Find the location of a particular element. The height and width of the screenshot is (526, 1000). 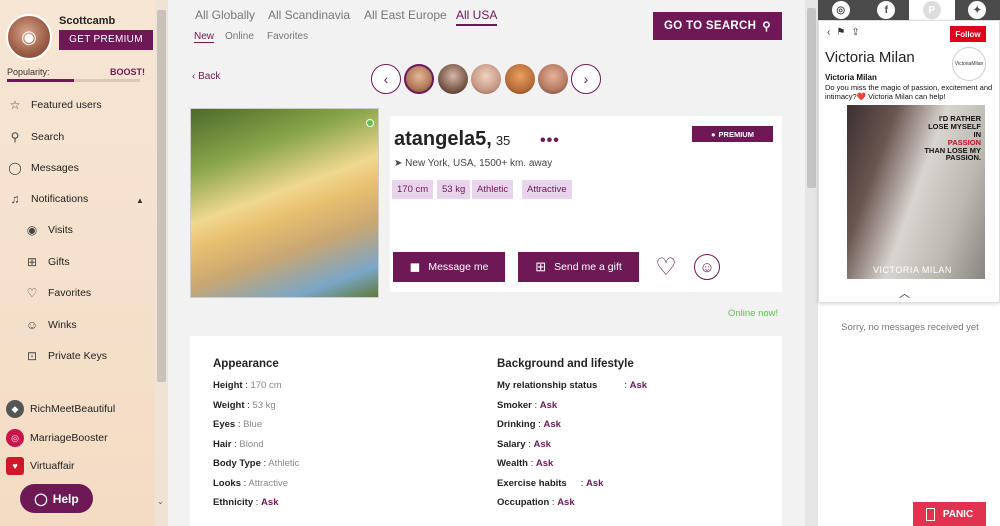

send-gift-button: ⊞ Send me a gift is located at coordinates (578, 267).